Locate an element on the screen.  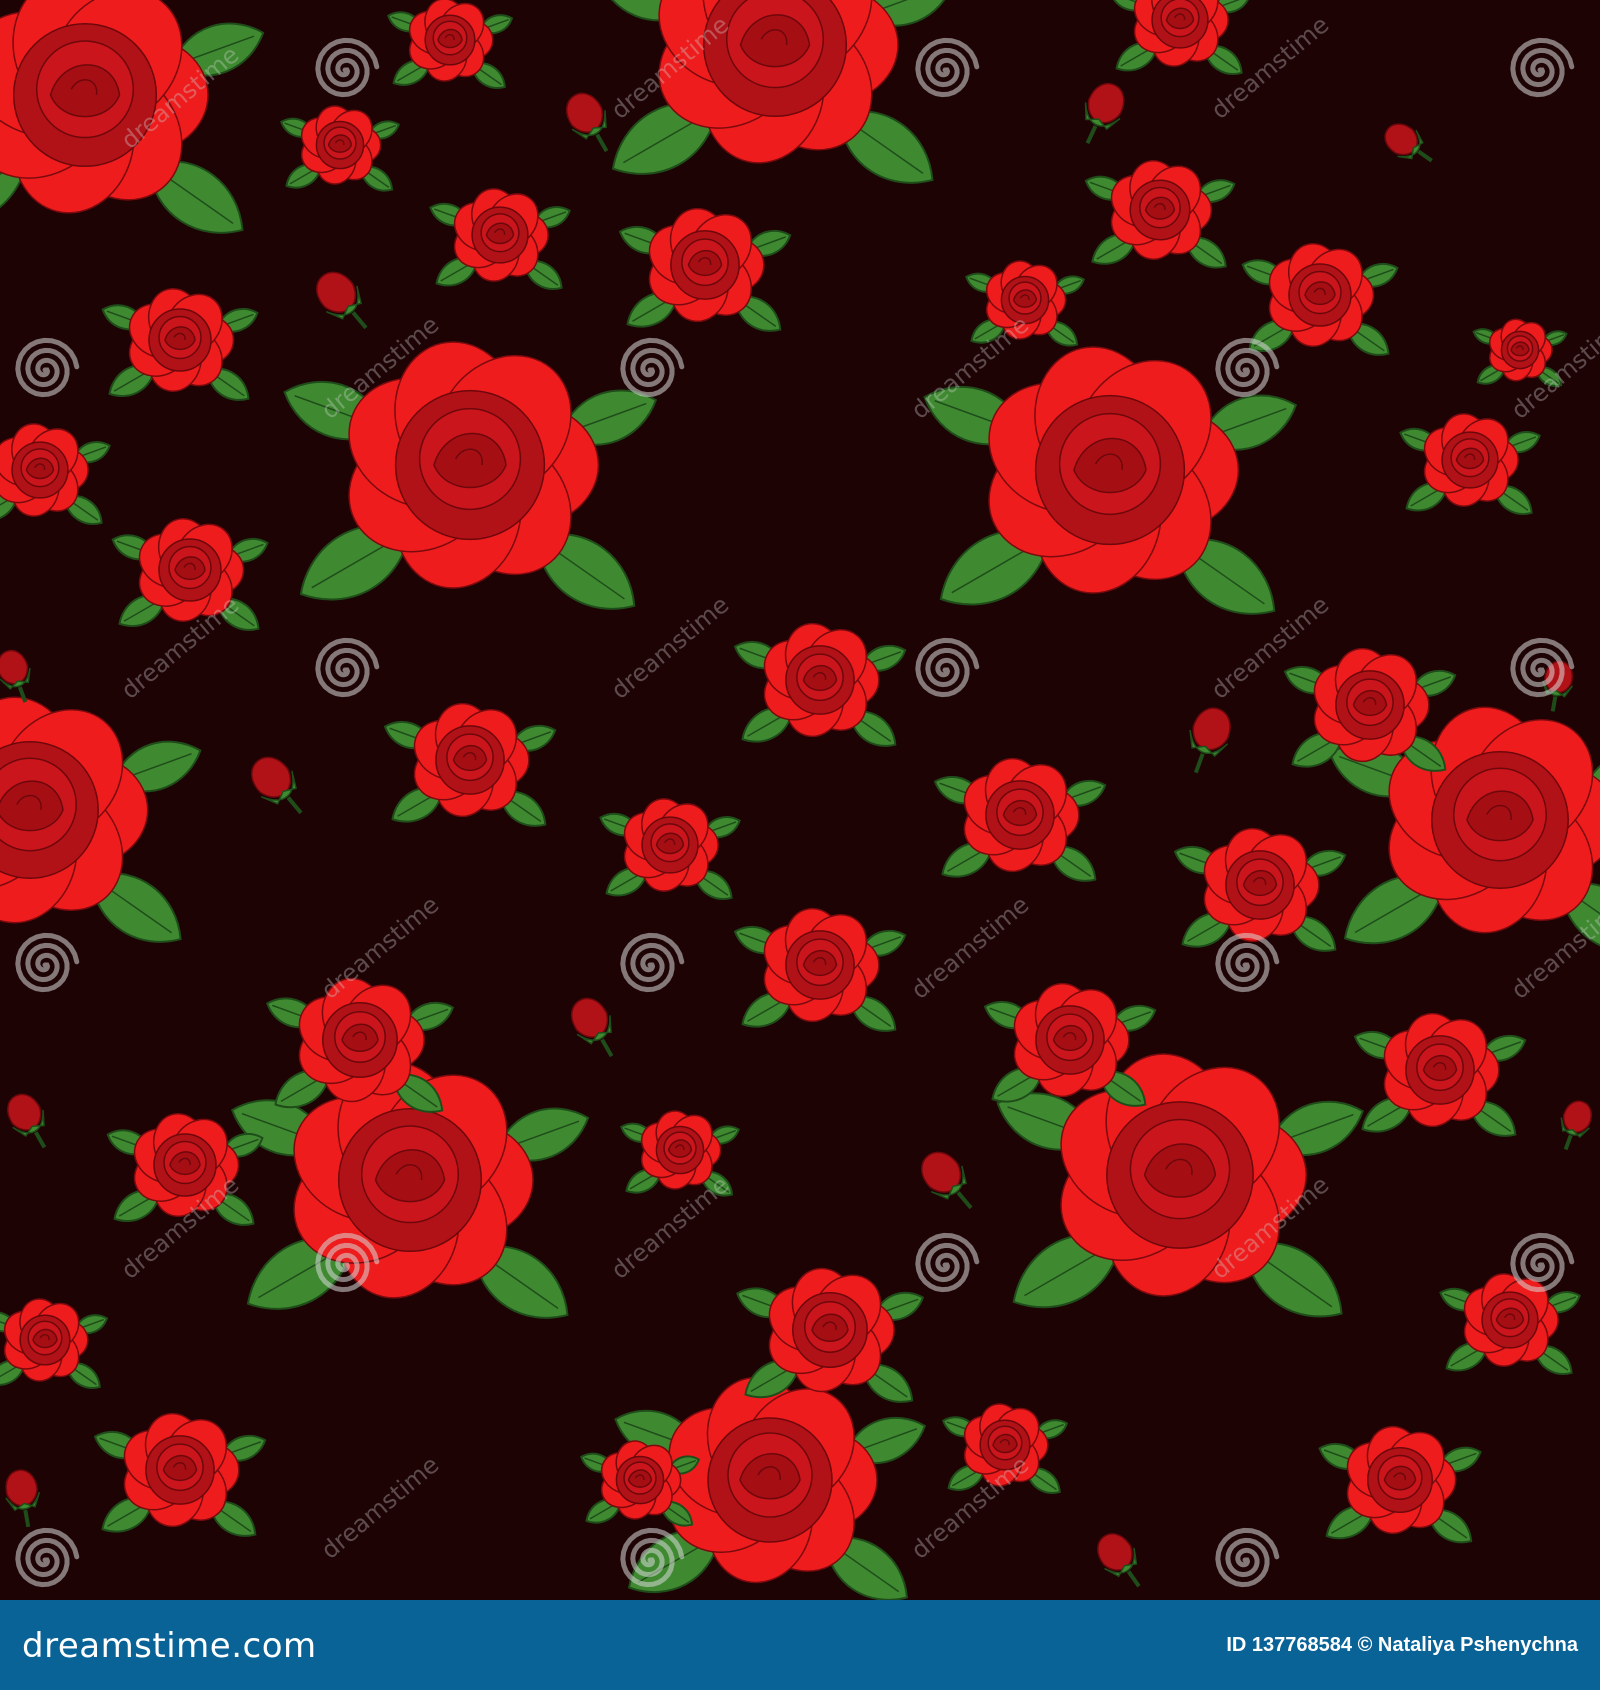
id-label: ID is located at coordinates (1236, 1645).